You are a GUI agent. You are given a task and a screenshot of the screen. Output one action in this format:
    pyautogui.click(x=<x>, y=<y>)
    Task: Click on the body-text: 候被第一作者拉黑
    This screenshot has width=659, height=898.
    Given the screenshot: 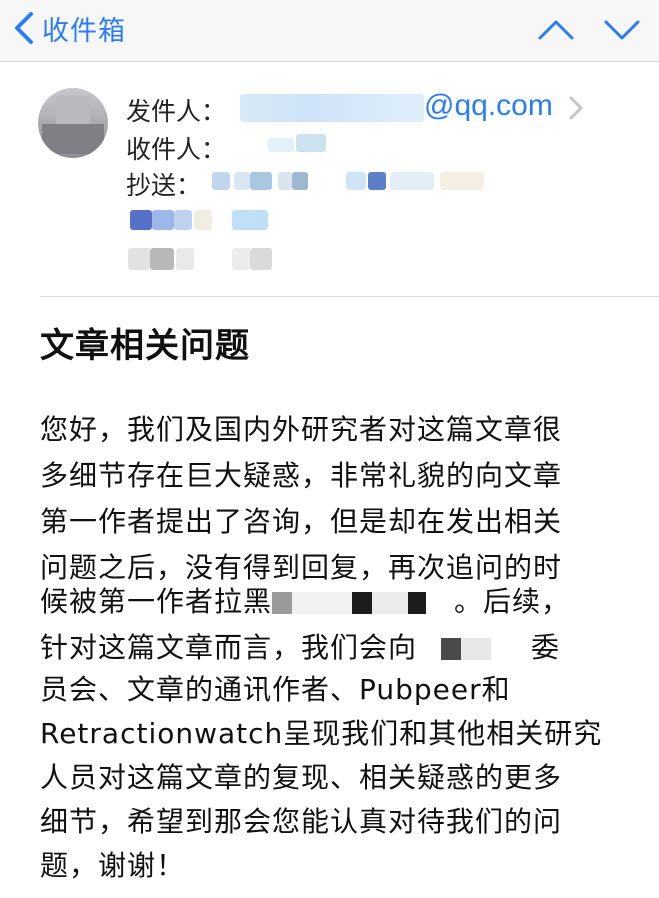 What is the action you would take?
    pyautogui.click(x=156, y=601)
    